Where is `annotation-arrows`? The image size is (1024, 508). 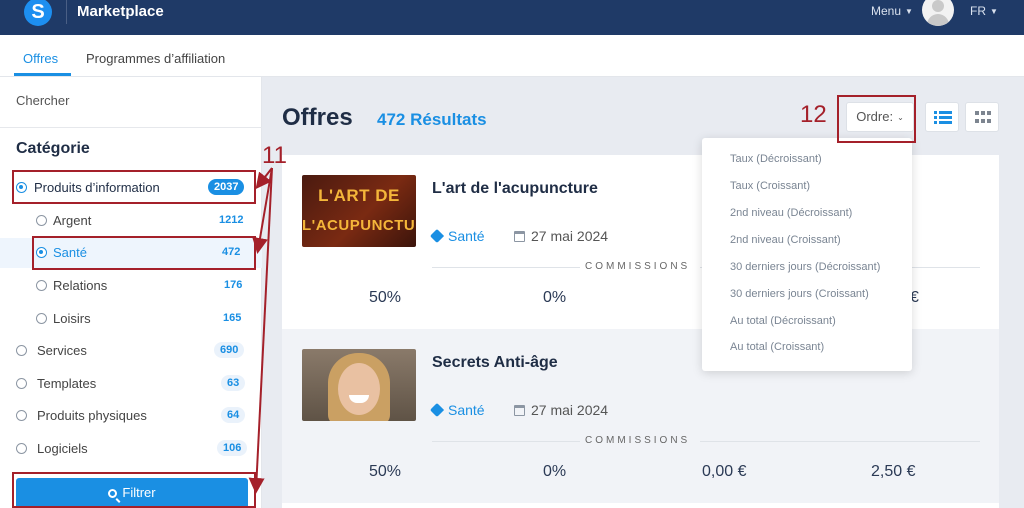 annotation-arrows is located at coordinates (260, 330).